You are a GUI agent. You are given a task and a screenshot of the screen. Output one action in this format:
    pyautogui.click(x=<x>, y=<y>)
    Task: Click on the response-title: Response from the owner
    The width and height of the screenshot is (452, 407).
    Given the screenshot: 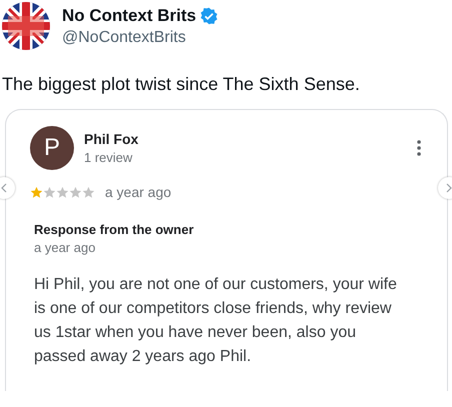 What is the action you would take?
    pyautogui.click(x=114, y=229)
    